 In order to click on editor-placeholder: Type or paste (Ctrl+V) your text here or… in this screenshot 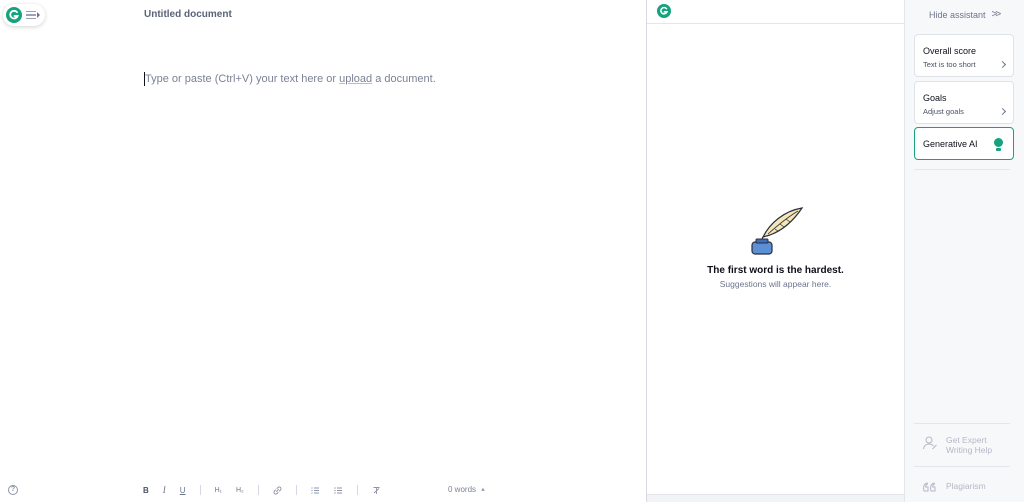, I will do `click(290, 79)`.